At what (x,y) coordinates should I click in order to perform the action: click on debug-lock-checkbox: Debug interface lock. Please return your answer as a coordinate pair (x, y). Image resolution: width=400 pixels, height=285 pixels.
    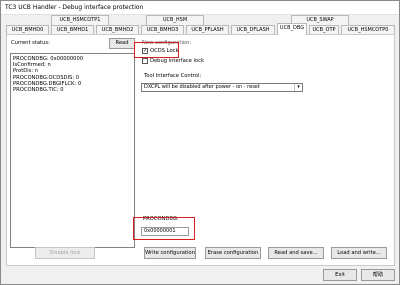
    Looking at the image, I should click on (173, 61).